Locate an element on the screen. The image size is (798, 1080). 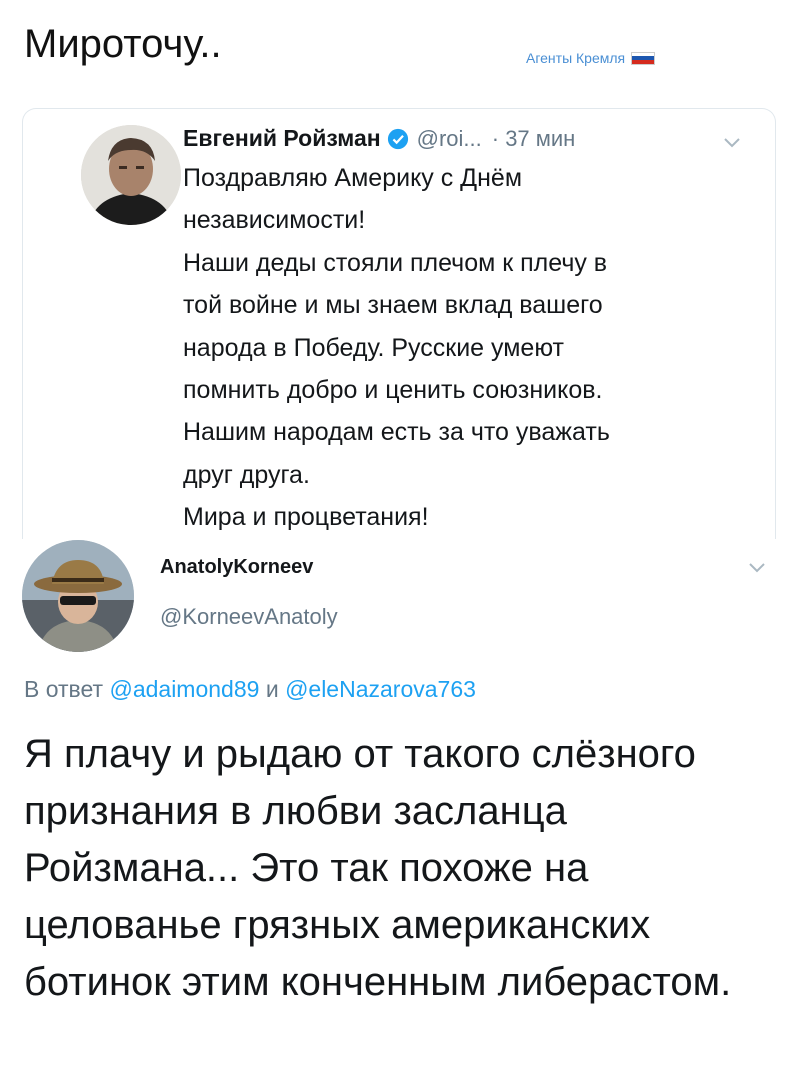
reply-conjunction: и is located at coordinates (272, 689).